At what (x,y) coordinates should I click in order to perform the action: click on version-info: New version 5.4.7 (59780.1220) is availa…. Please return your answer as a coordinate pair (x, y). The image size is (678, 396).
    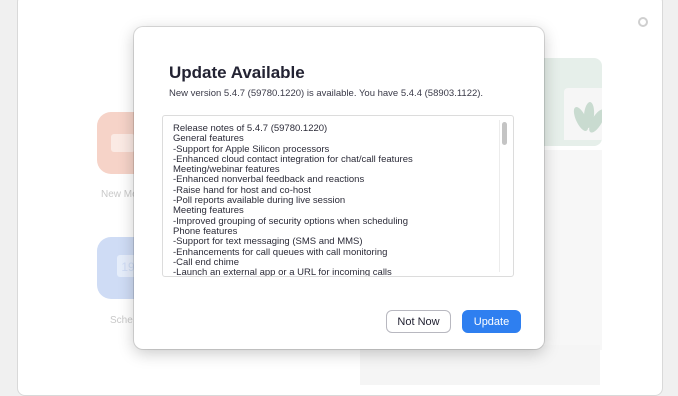
    Looking at the image, I should click on (326, 93).